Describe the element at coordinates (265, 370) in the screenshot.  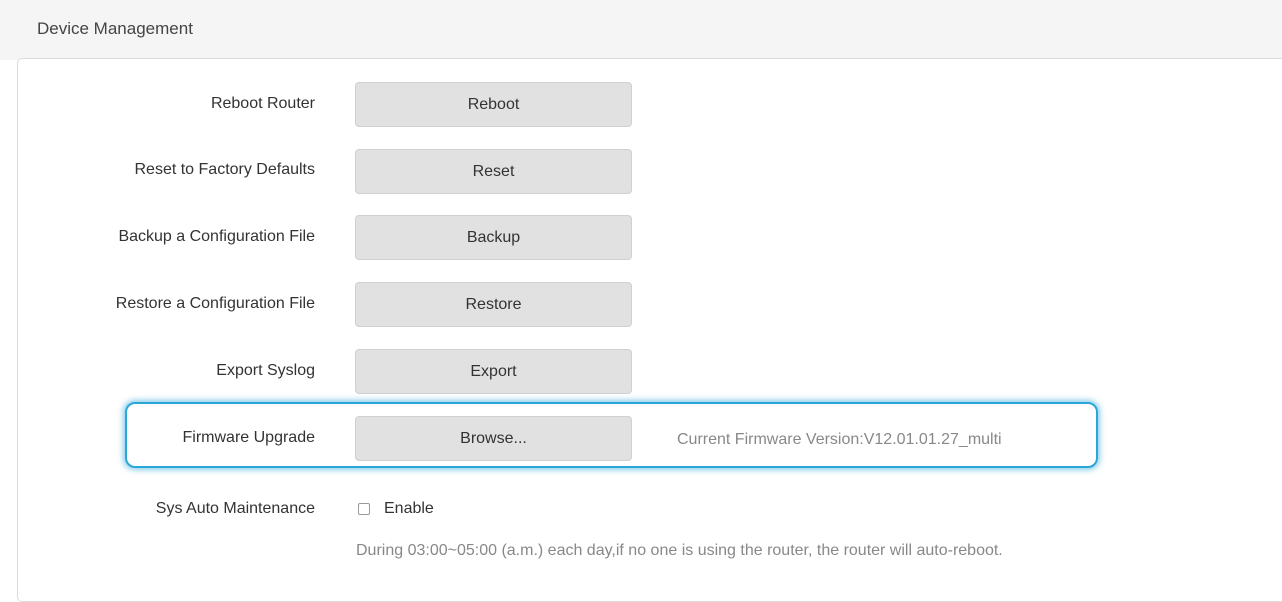
I see `export-syslog-label: Export Syslog` at that location.